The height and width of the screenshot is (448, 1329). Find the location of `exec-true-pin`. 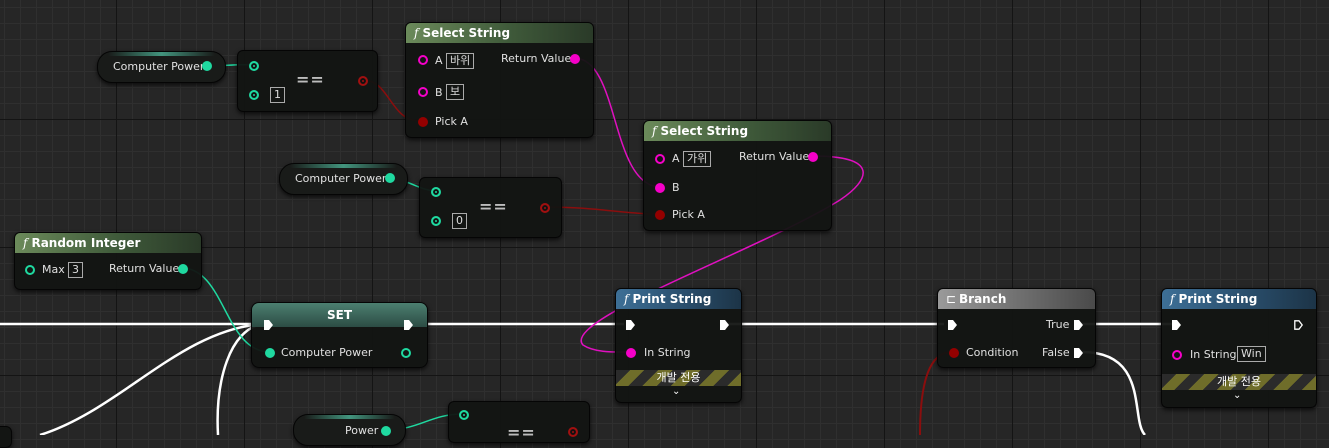

exec-true-pin is located at coordinates (1078, 325).